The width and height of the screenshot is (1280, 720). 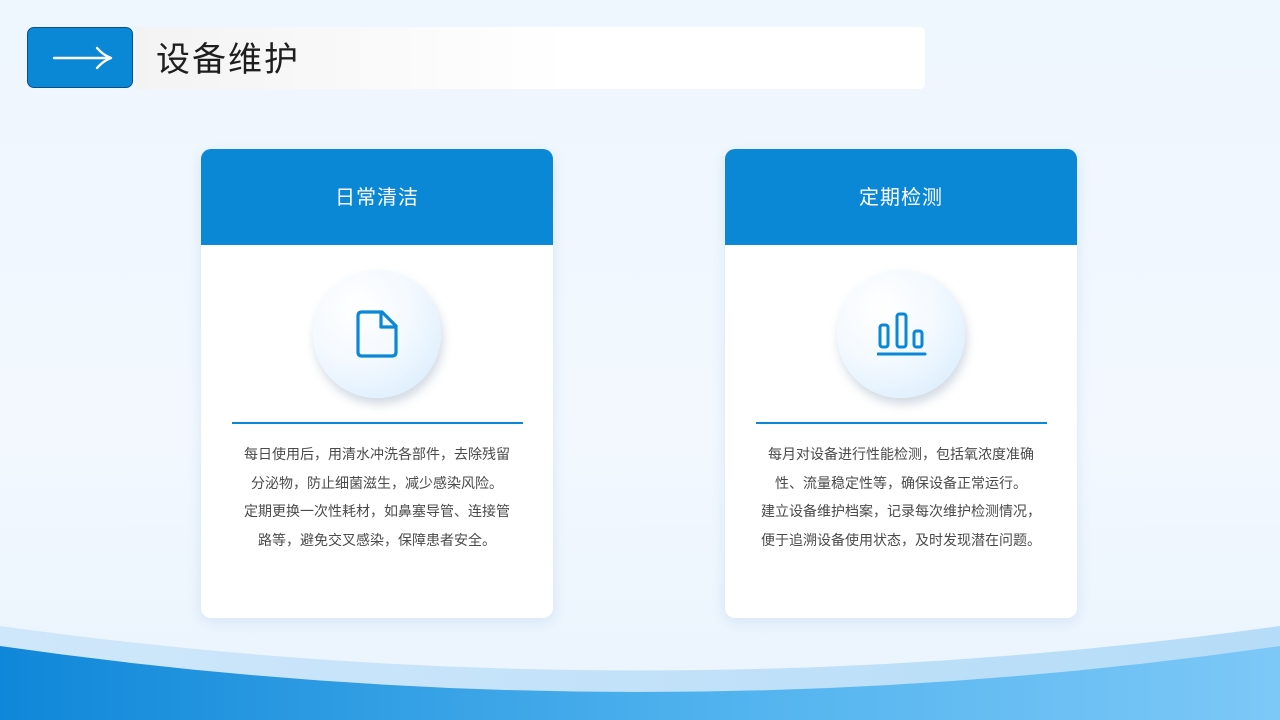 What do you see at coordinates (377, 512) in the screenshot?
I see `description-line: 定期更换一次性耗材，如鼻塞导管、连接管` at bounding box center [377, 512].